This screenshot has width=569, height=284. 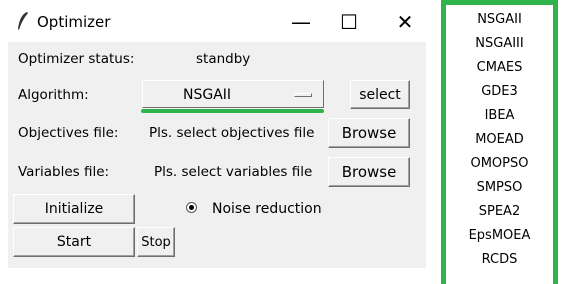 I want to click on stop-button: Stop, so click(x=156, y=242).